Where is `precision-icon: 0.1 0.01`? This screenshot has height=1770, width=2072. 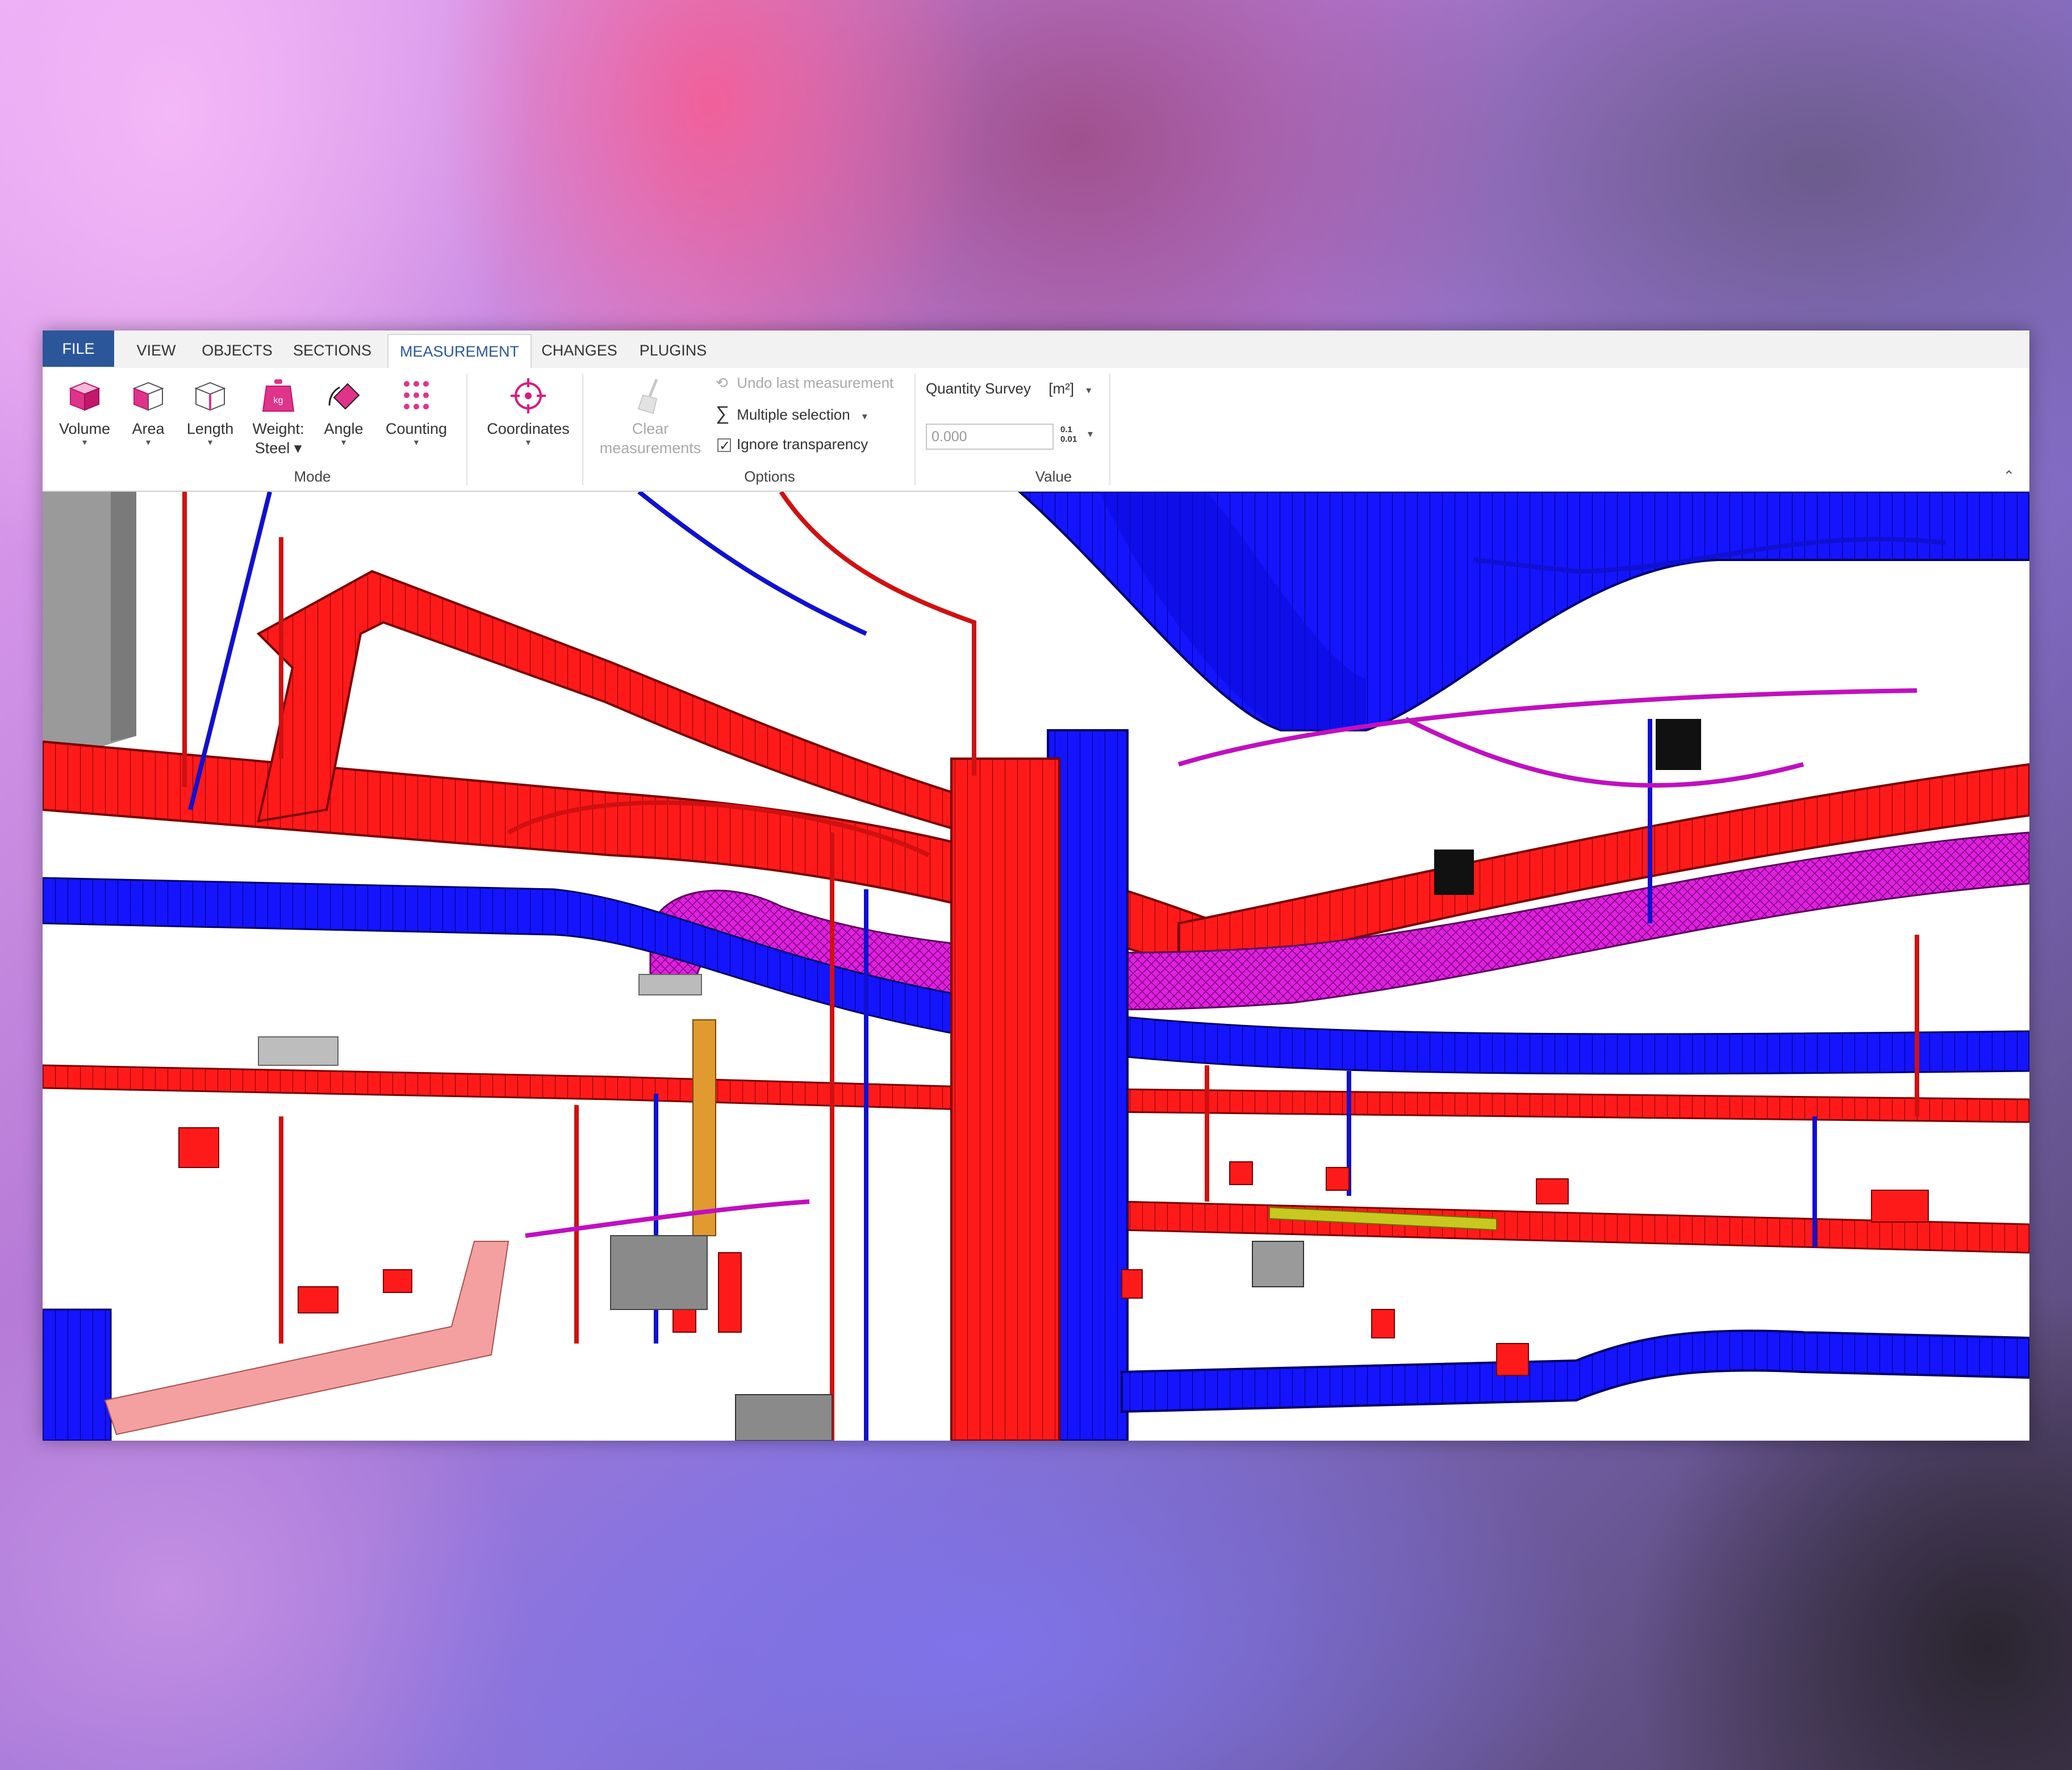 precision-icon: 0.1 0.01 is located at coordinates (1068, 435).